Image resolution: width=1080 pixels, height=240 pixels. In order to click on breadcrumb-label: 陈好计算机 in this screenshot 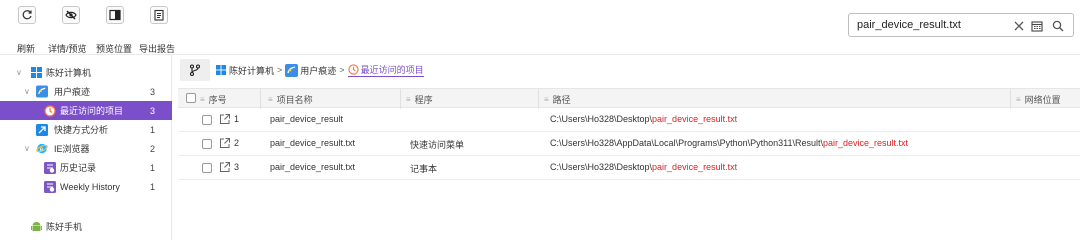, I will do `click(252, 70)`.